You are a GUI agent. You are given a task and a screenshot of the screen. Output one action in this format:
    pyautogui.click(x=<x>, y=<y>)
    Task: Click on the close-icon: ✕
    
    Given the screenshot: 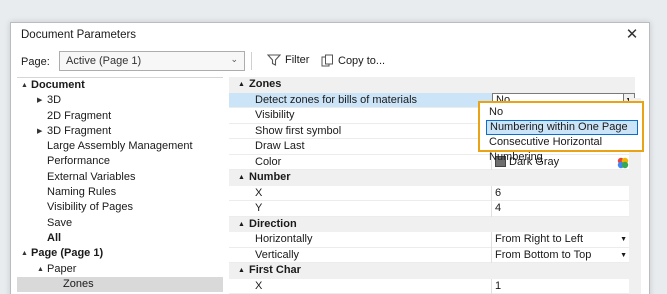 What is the action you would take?
    pyautogui.click(x=632, y=35)
    